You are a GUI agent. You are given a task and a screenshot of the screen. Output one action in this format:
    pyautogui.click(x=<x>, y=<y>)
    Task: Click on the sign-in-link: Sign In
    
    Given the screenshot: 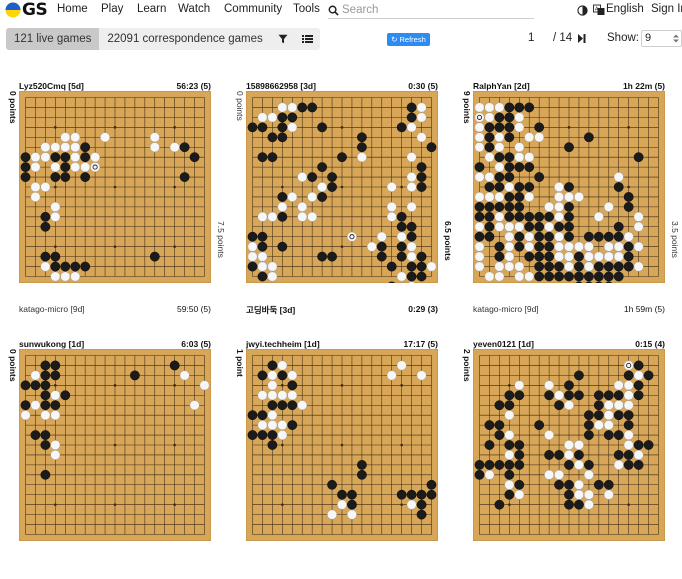 What is the action you would take?
    pyautogui.click(x=666, y=9)
    